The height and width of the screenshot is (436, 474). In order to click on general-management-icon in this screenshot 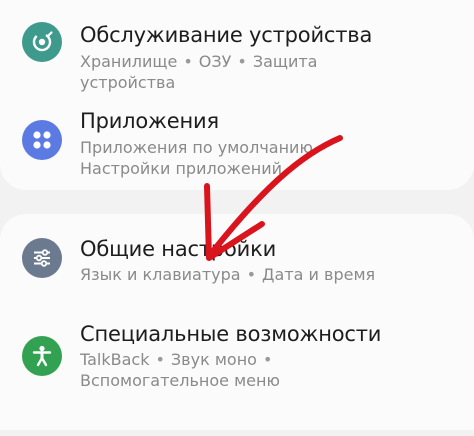, I will do `click(42, 258)`.